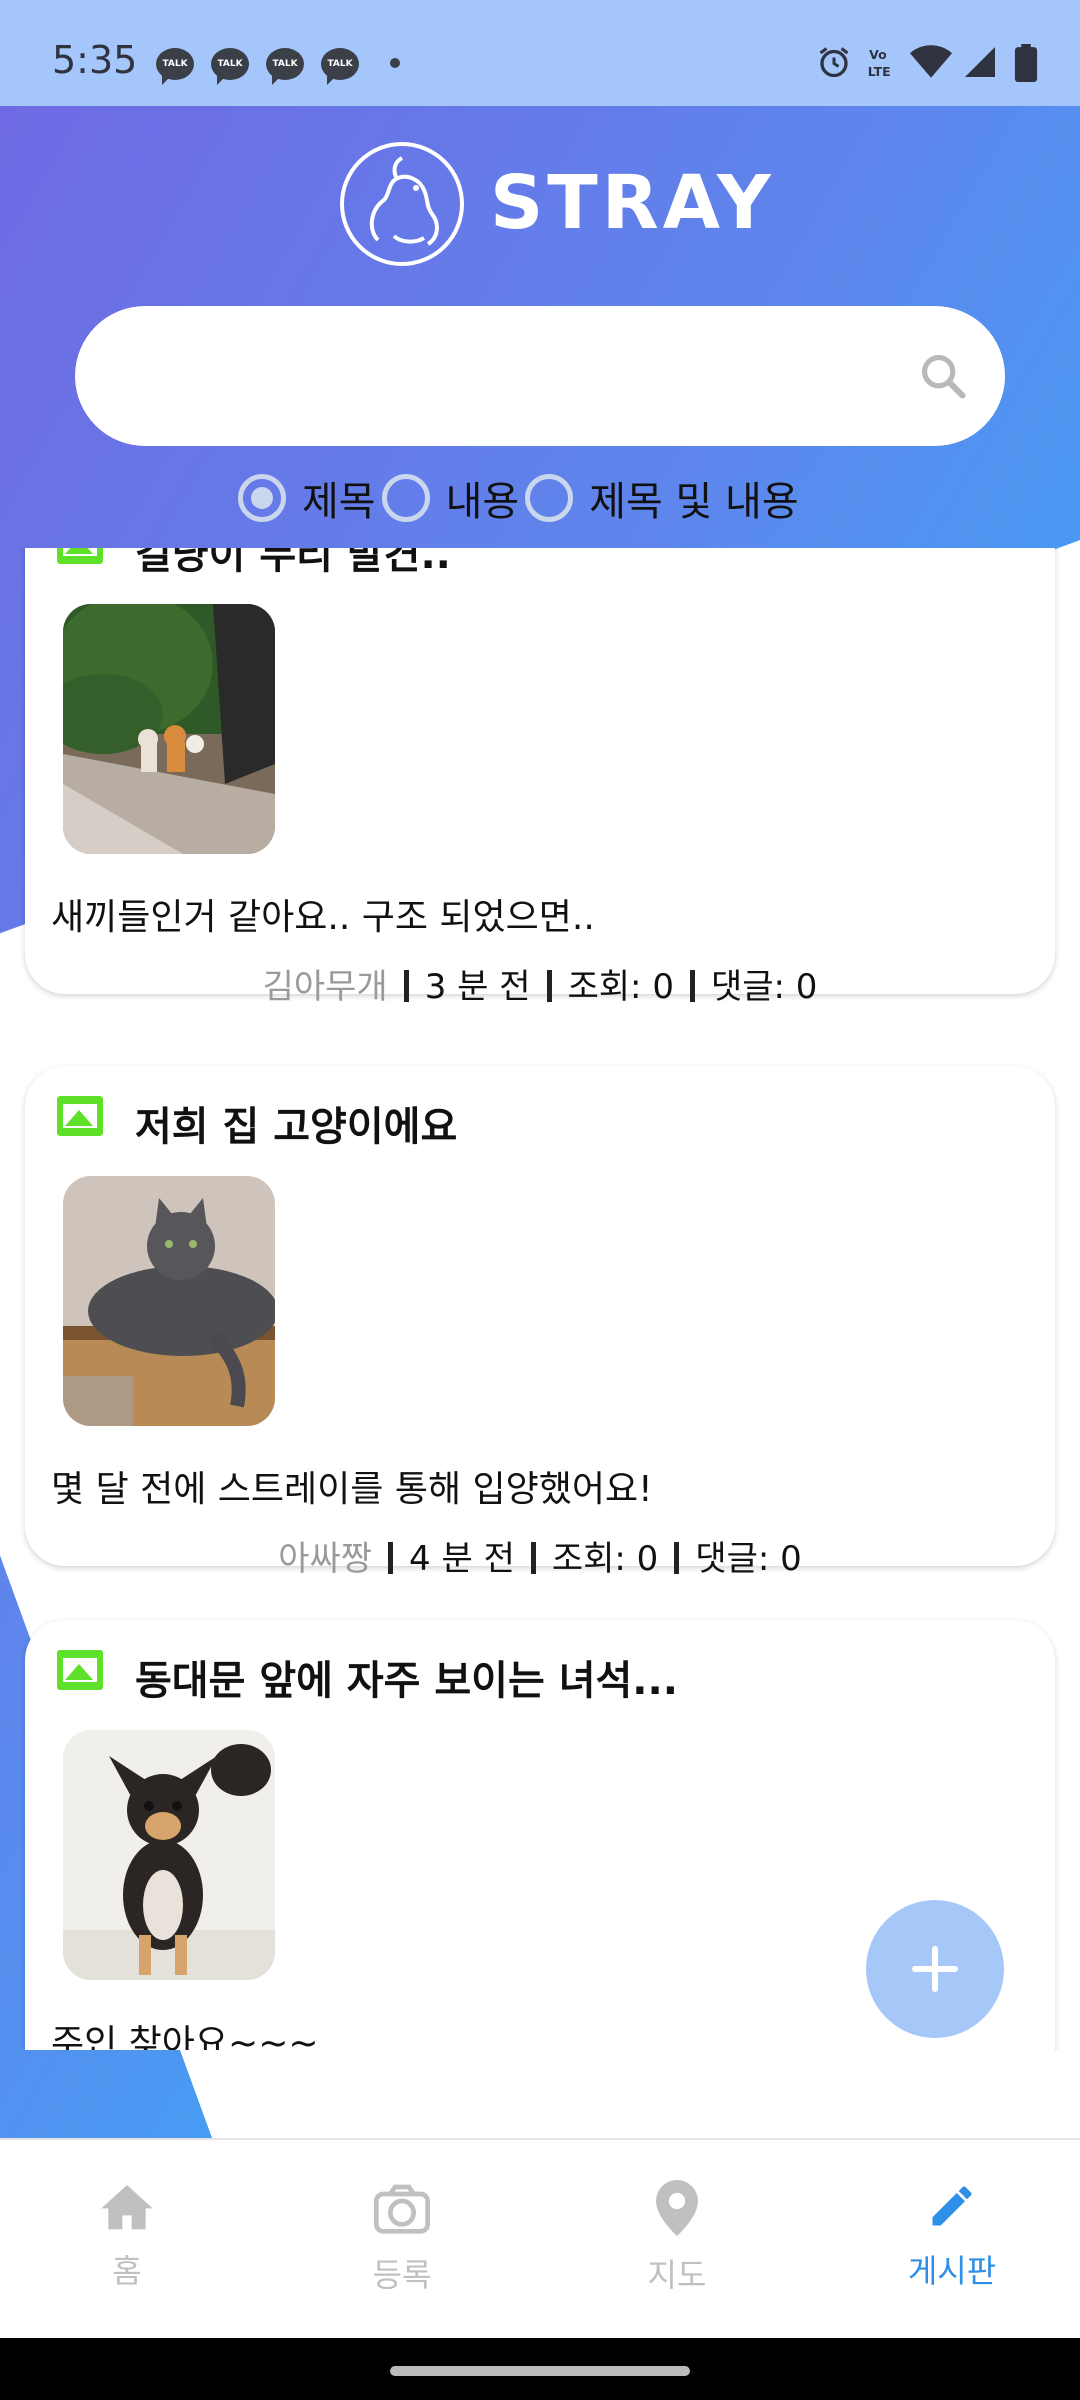  What do you see at coordinates (95, 60) in the screenshot?
I see `status-time: 5:35` at bounding box center [95, 60].